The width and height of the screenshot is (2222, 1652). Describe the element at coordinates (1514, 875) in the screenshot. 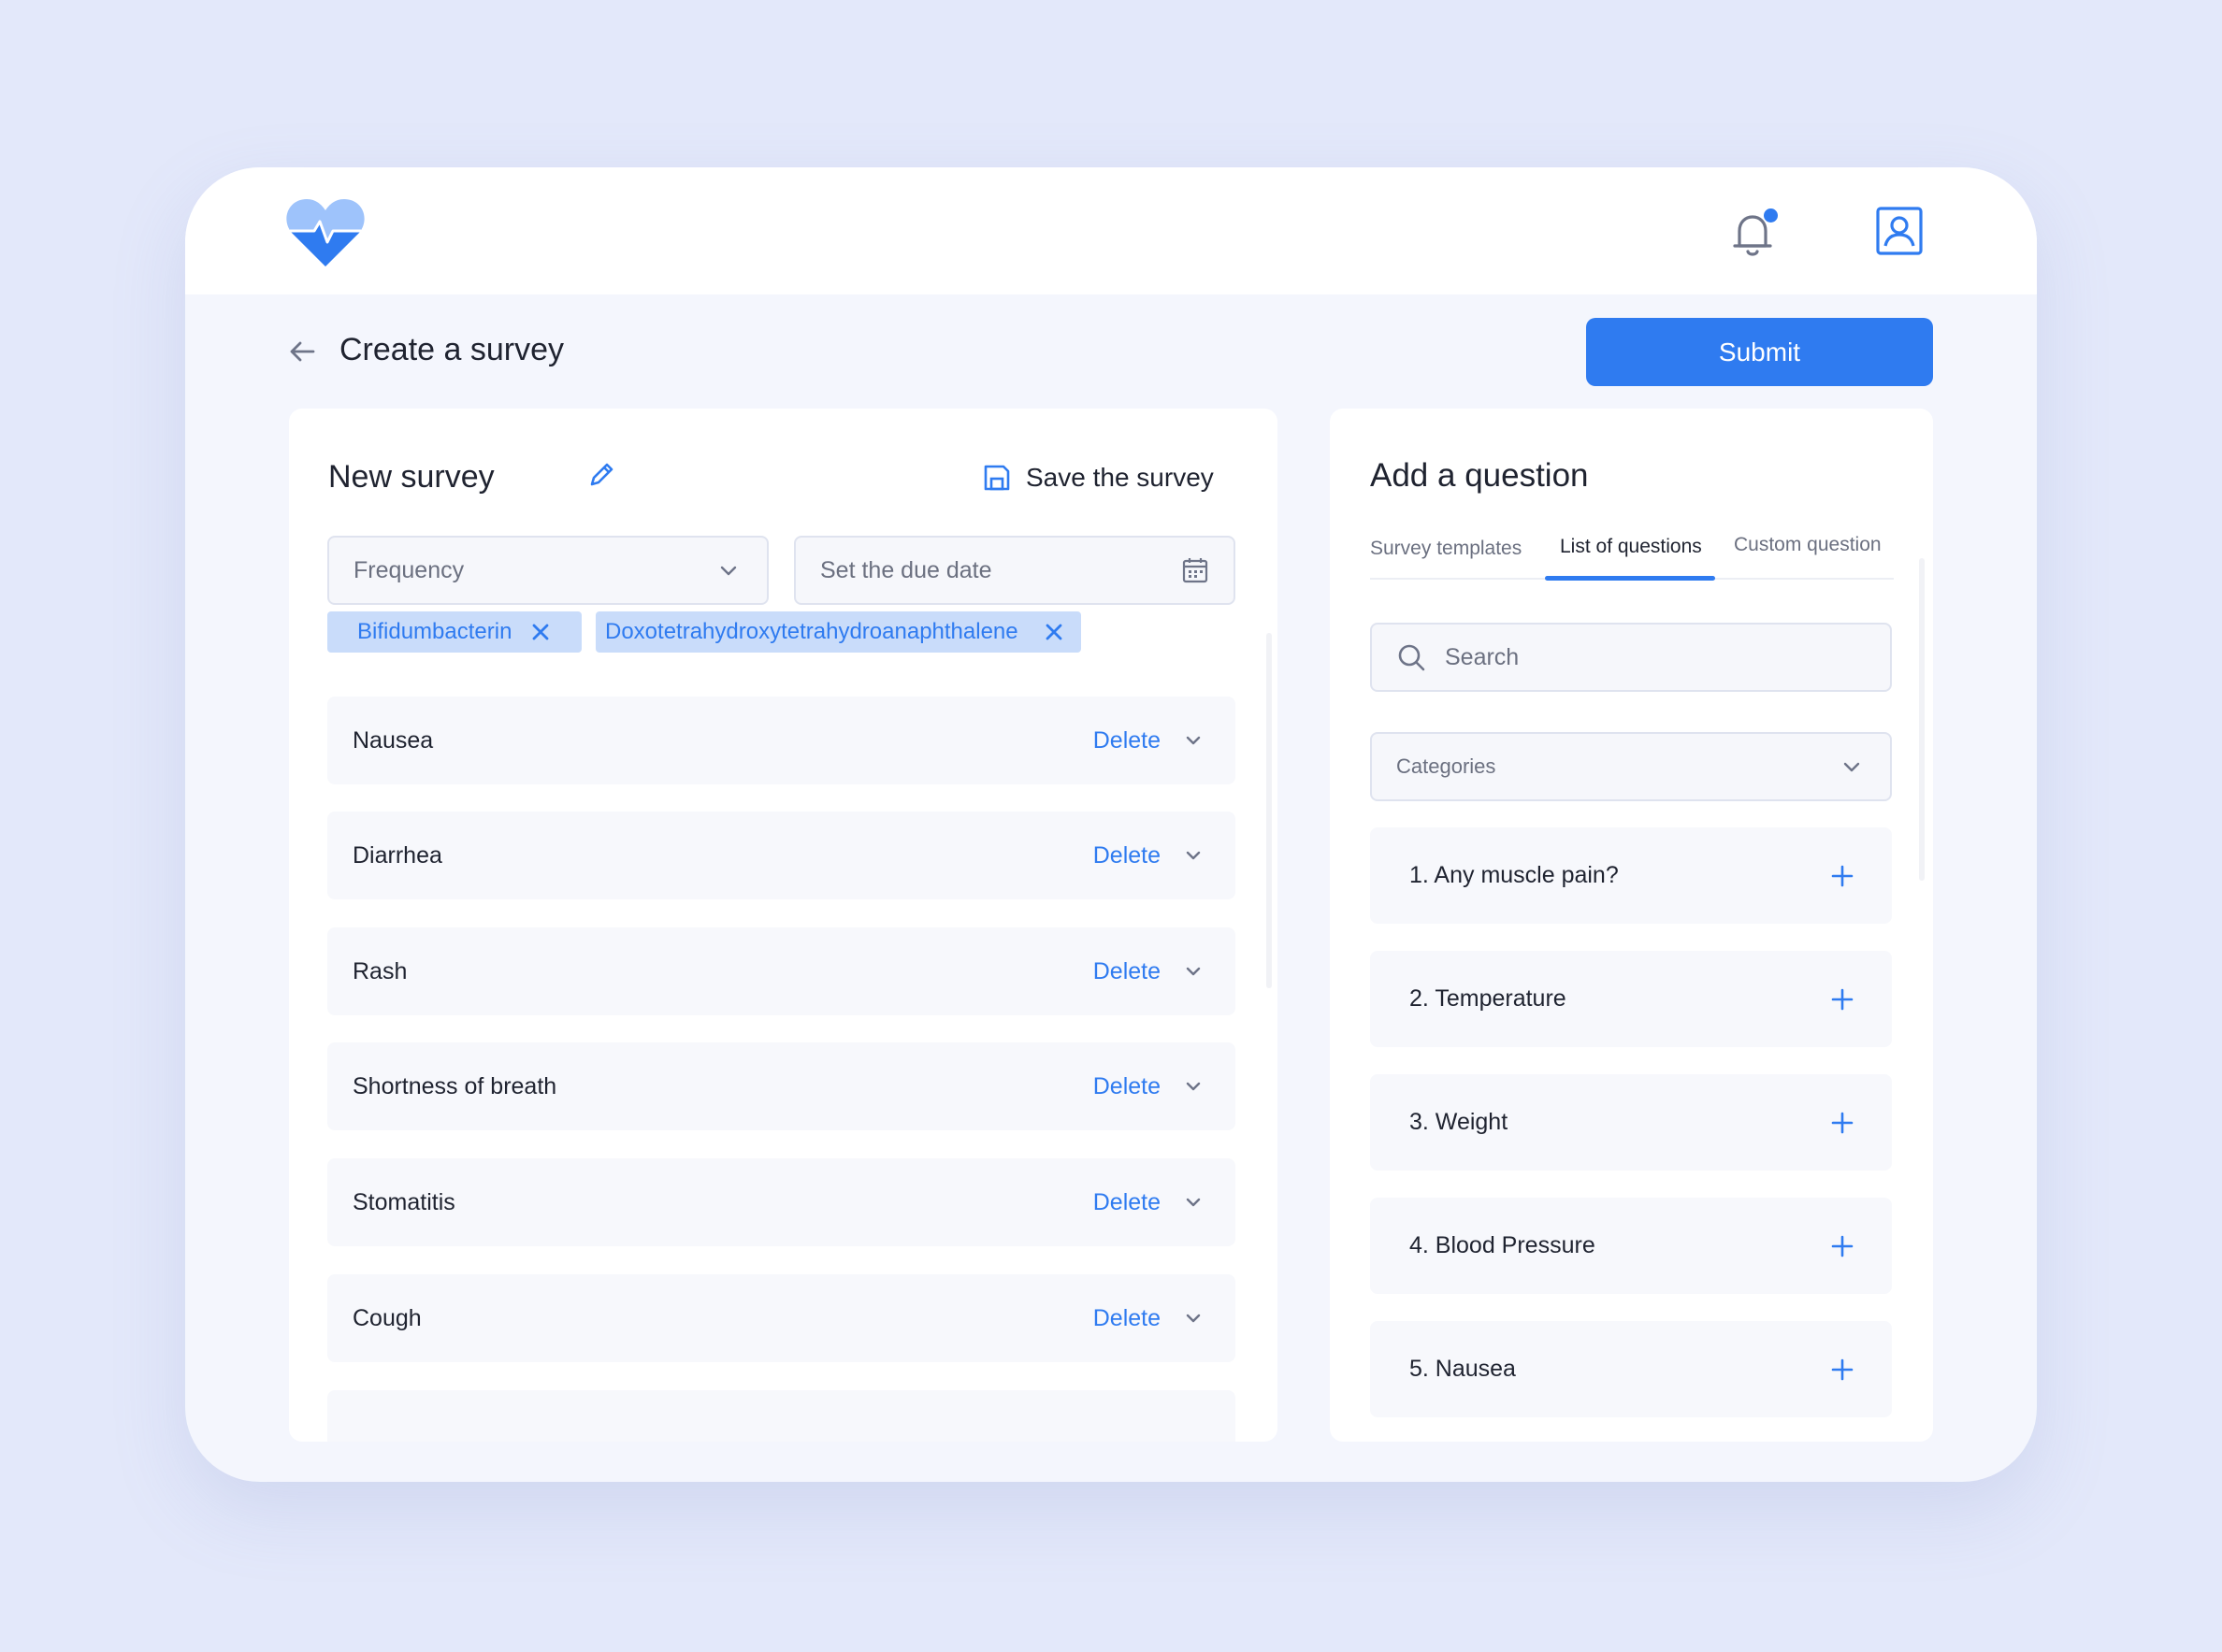

I see `question-list-label: 1. Any muscle pain?` at that location.